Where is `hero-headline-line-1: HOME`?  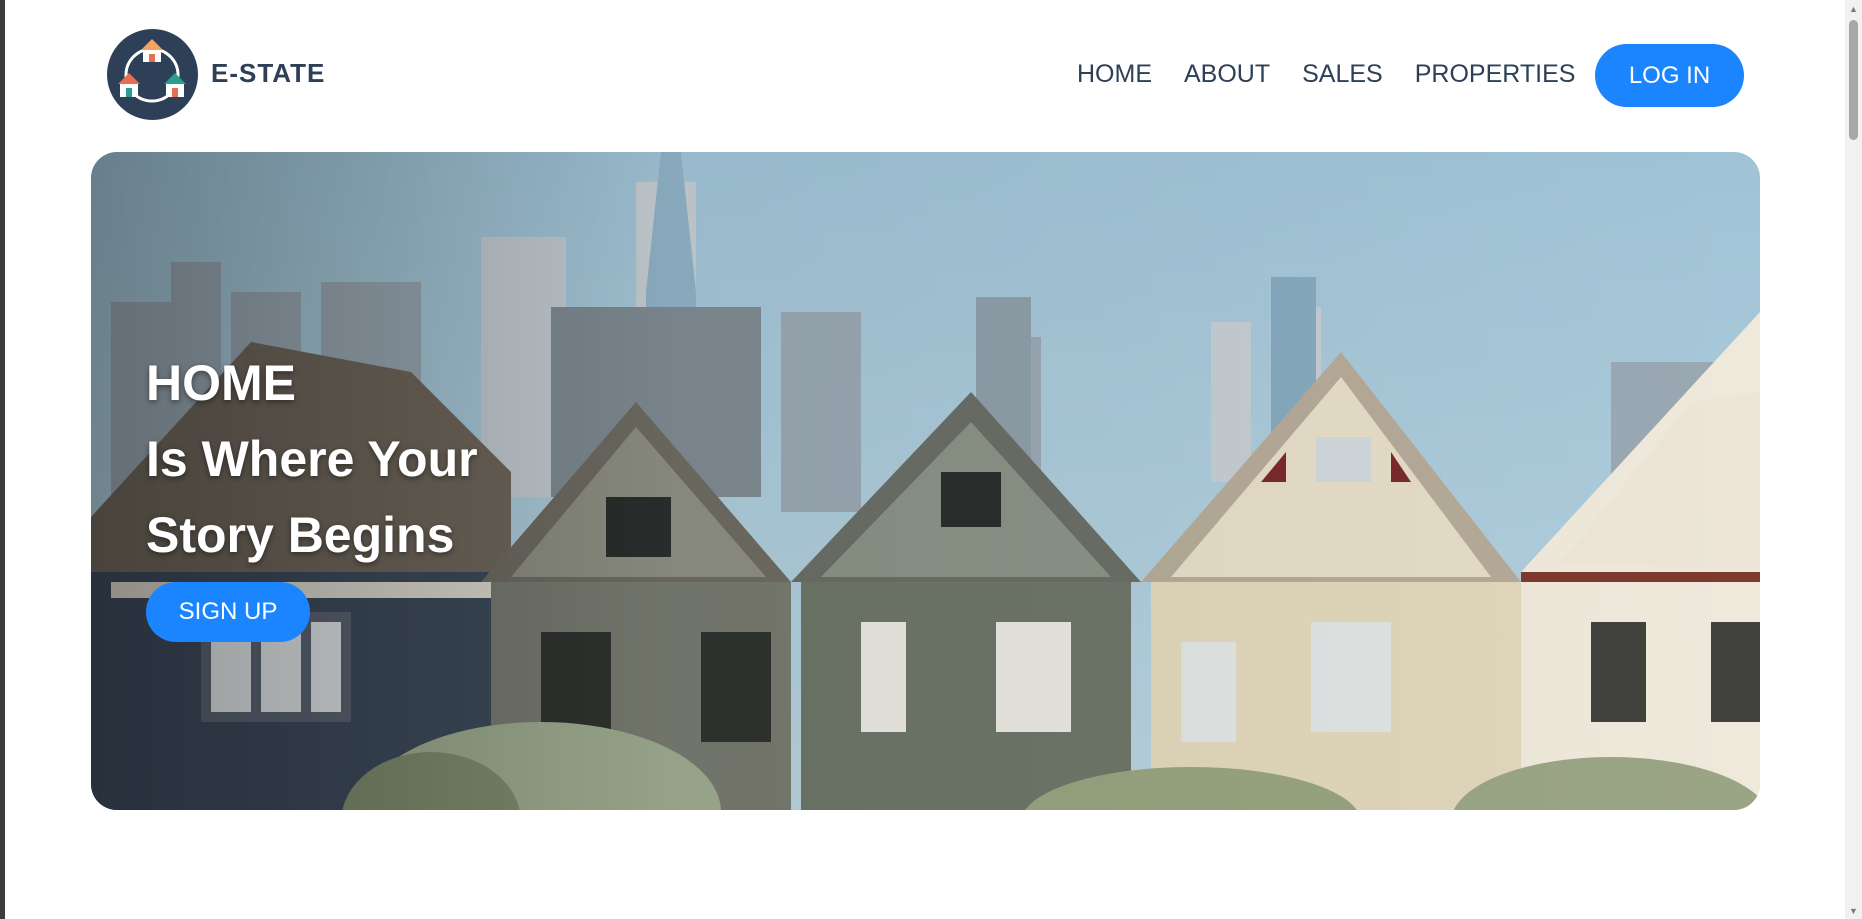 hero-headline-line-1: HOME is located at coordinates (221, 383).